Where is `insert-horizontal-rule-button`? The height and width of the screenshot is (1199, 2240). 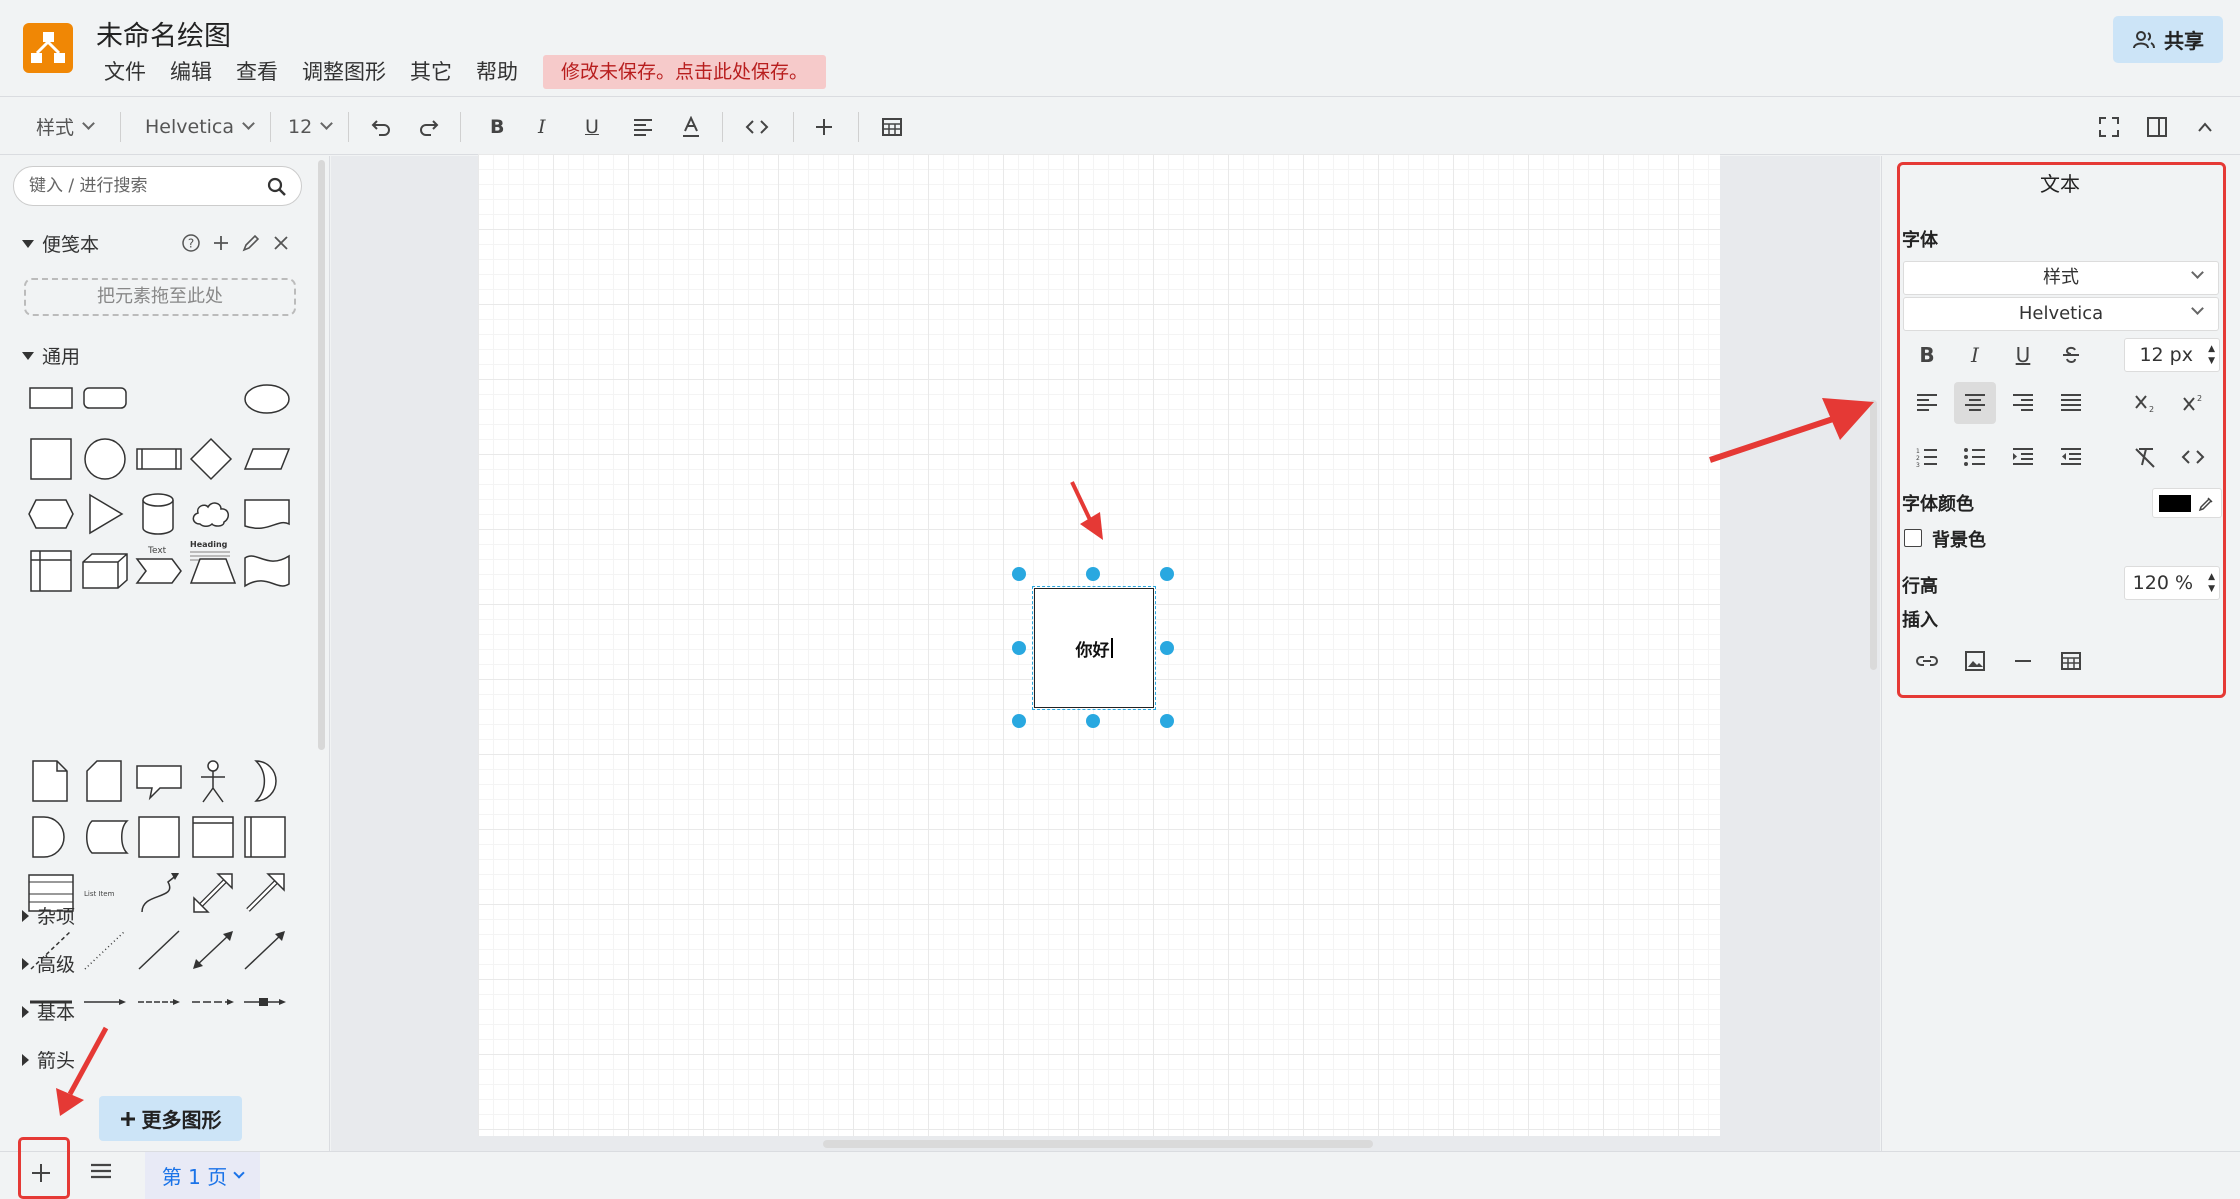 insert-horizontal-rule-button is located at coordinates (2023, 661).